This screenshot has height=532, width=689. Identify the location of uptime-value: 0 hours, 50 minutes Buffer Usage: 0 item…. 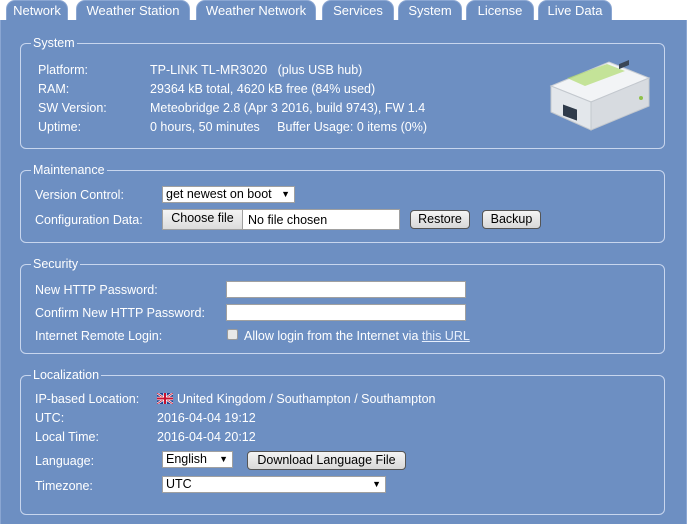
(288, 127).